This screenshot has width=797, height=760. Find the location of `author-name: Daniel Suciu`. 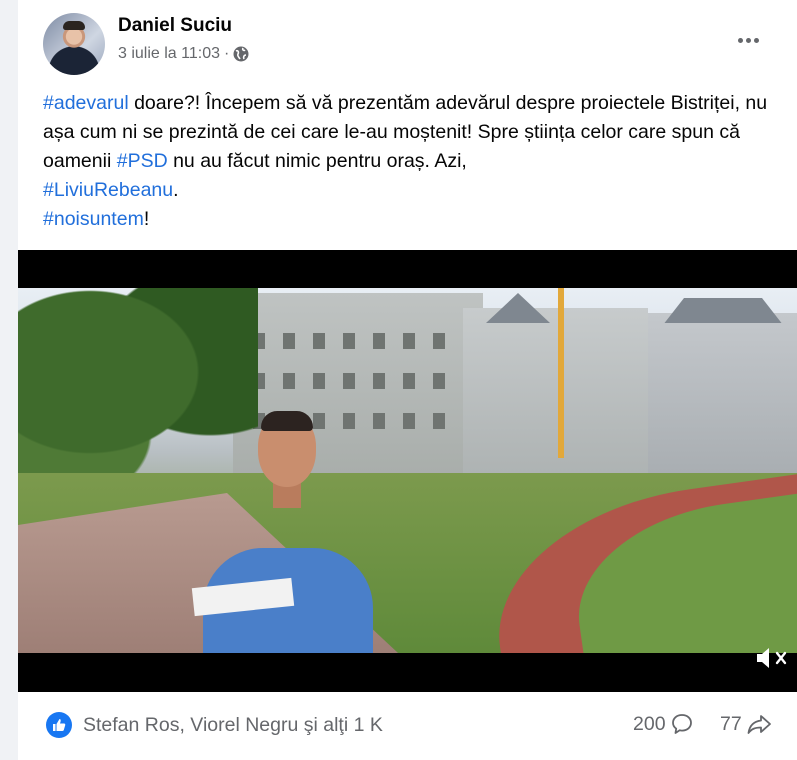

author-name: Daniel Suciu is located at coordinates (175, 26).